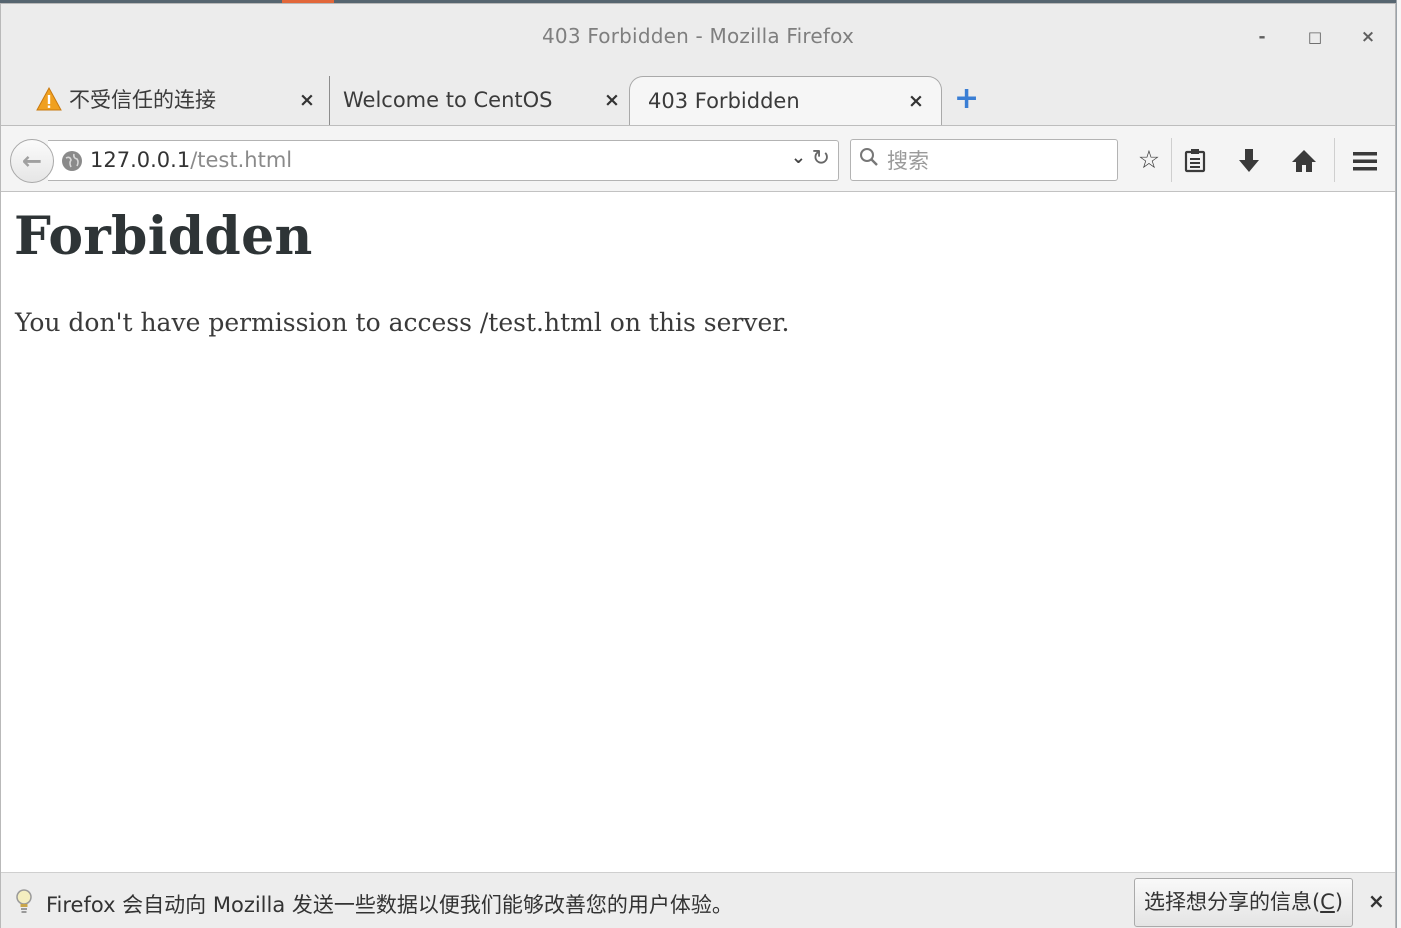  What do you see at coordinates (140, 160) in the screenshot?
I see `url-host: 127.0.0.1` at bounding box center [140, 160].